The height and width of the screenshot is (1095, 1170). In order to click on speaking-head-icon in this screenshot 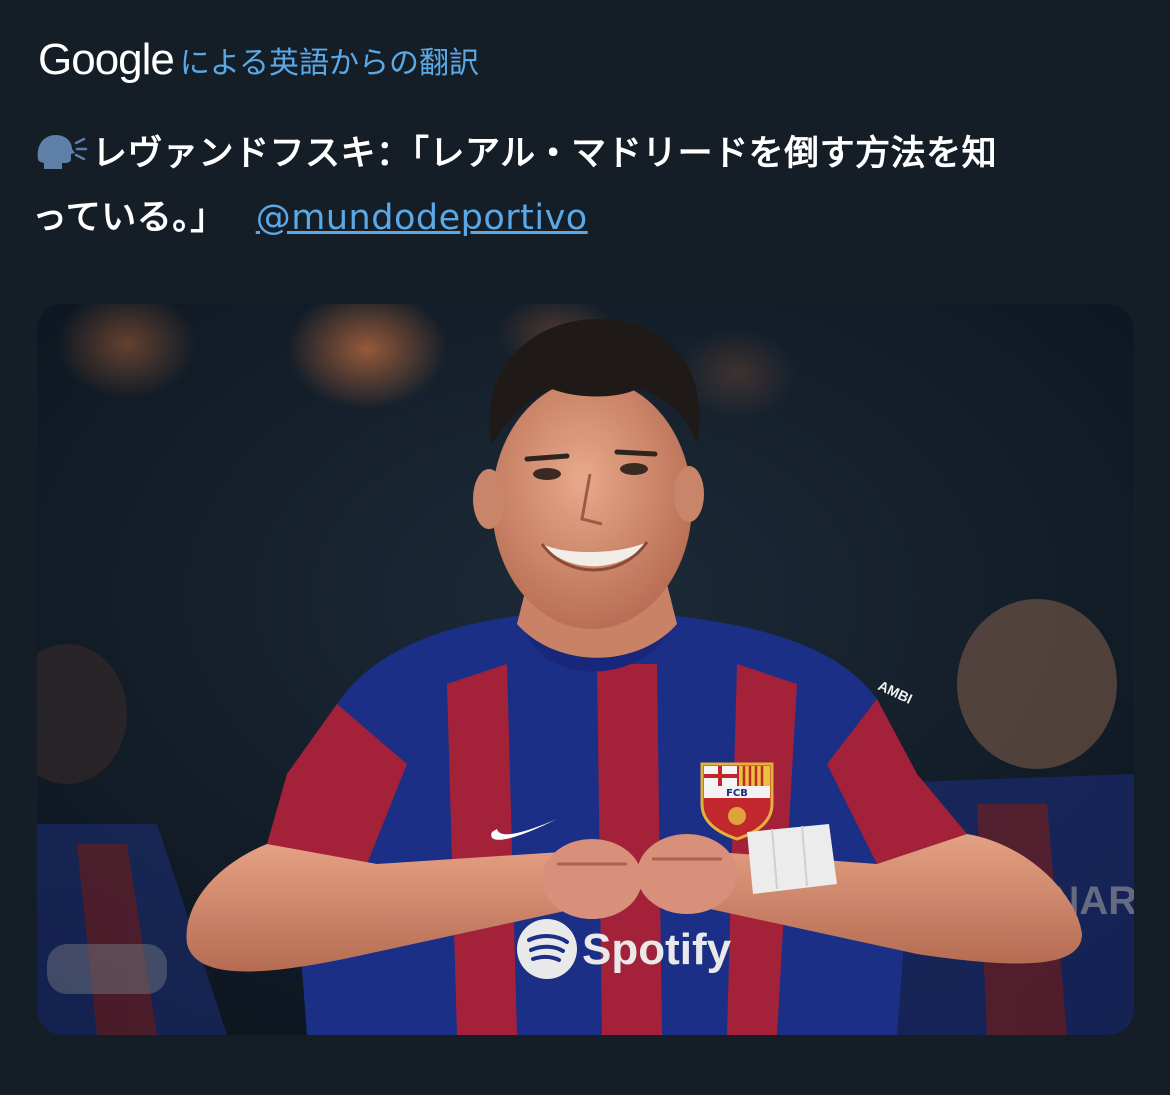, I will do `click(60, 151)`.